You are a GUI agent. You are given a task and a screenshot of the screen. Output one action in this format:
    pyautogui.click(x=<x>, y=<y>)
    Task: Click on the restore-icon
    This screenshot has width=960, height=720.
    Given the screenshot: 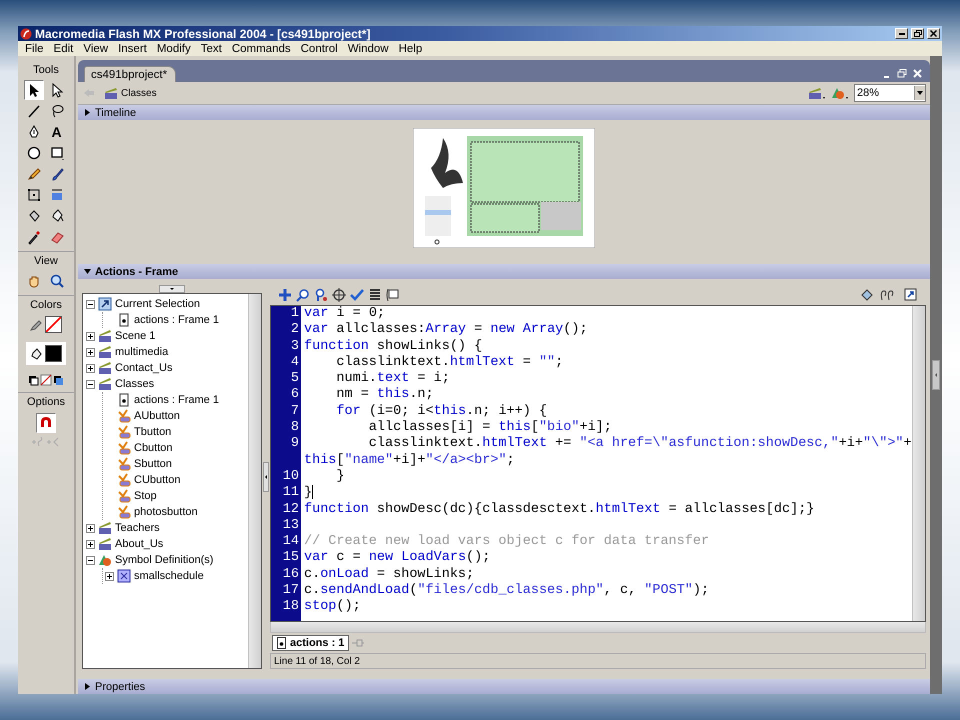 What is the action you would take?
    pyautogui.click(x=902, y=73)
    